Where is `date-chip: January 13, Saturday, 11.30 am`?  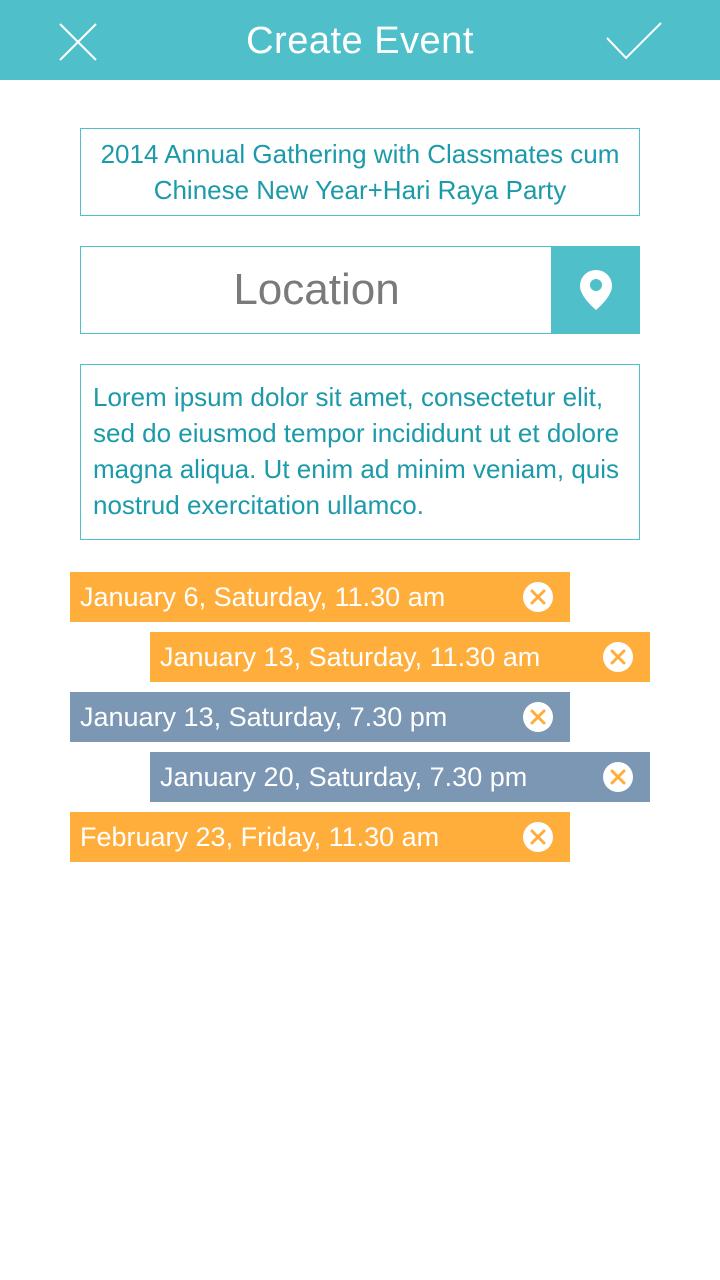
date-chip: January 13, Saturday, 11.30 am is located at coordinates (400, 657).